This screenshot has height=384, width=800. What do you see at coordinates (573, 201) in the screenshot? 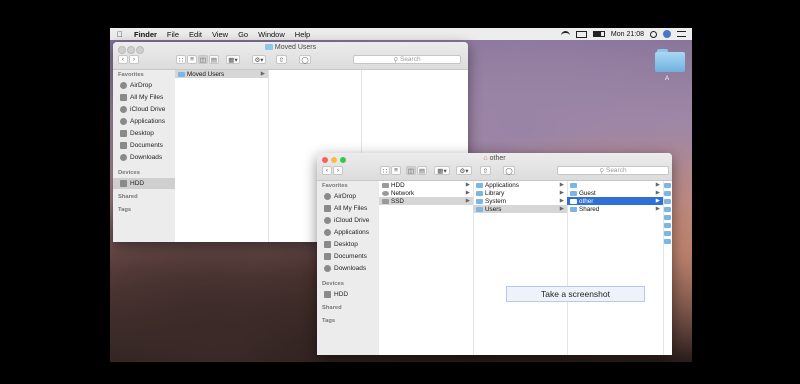
I see `home-folder-icon` at bounding box center [573, 201].